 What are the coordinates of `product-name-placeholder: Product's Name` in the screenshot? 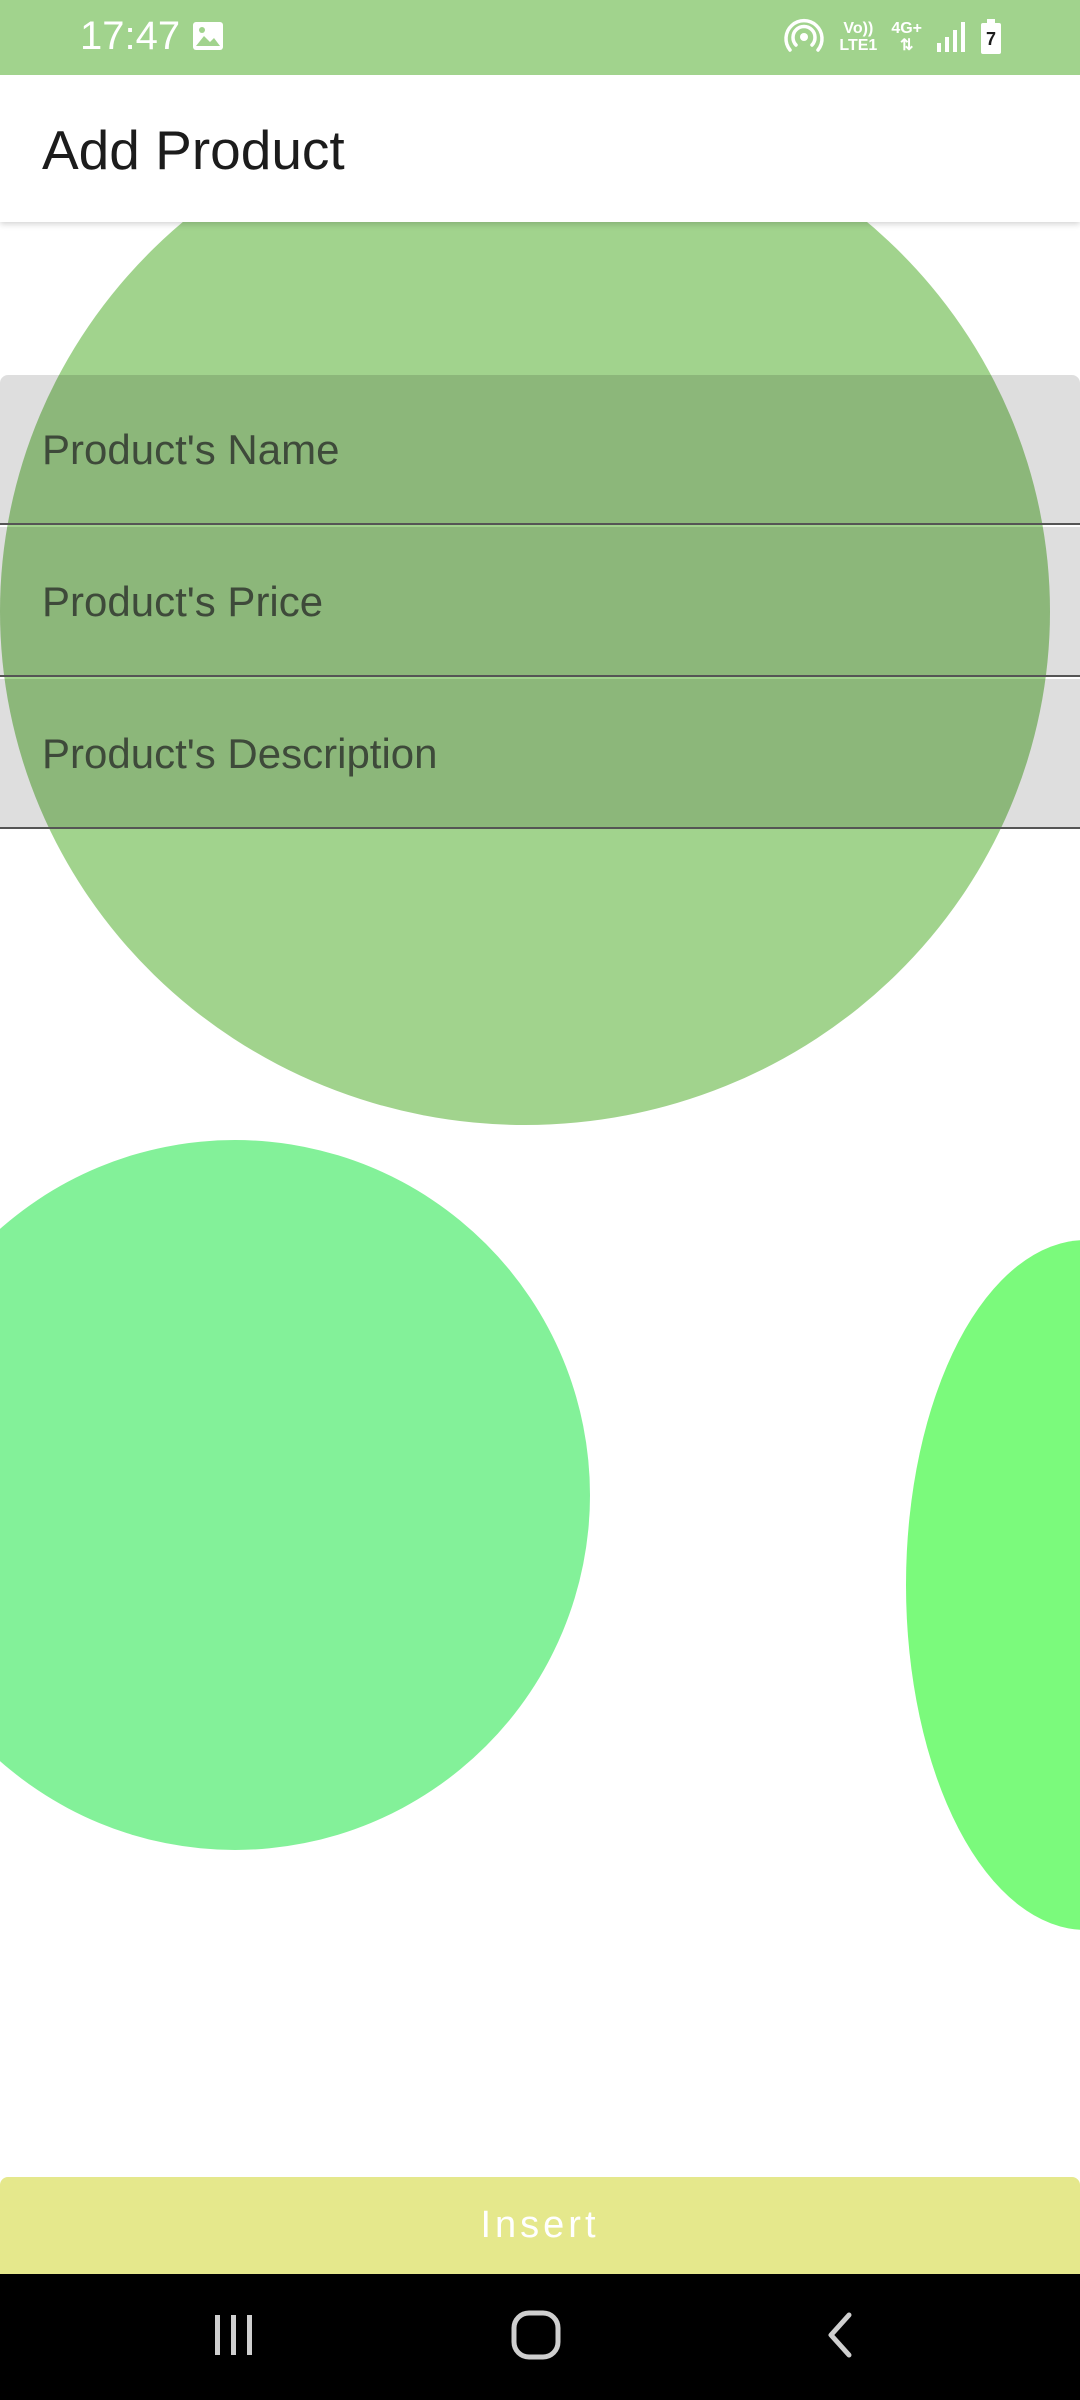 It's located at (191, 449).